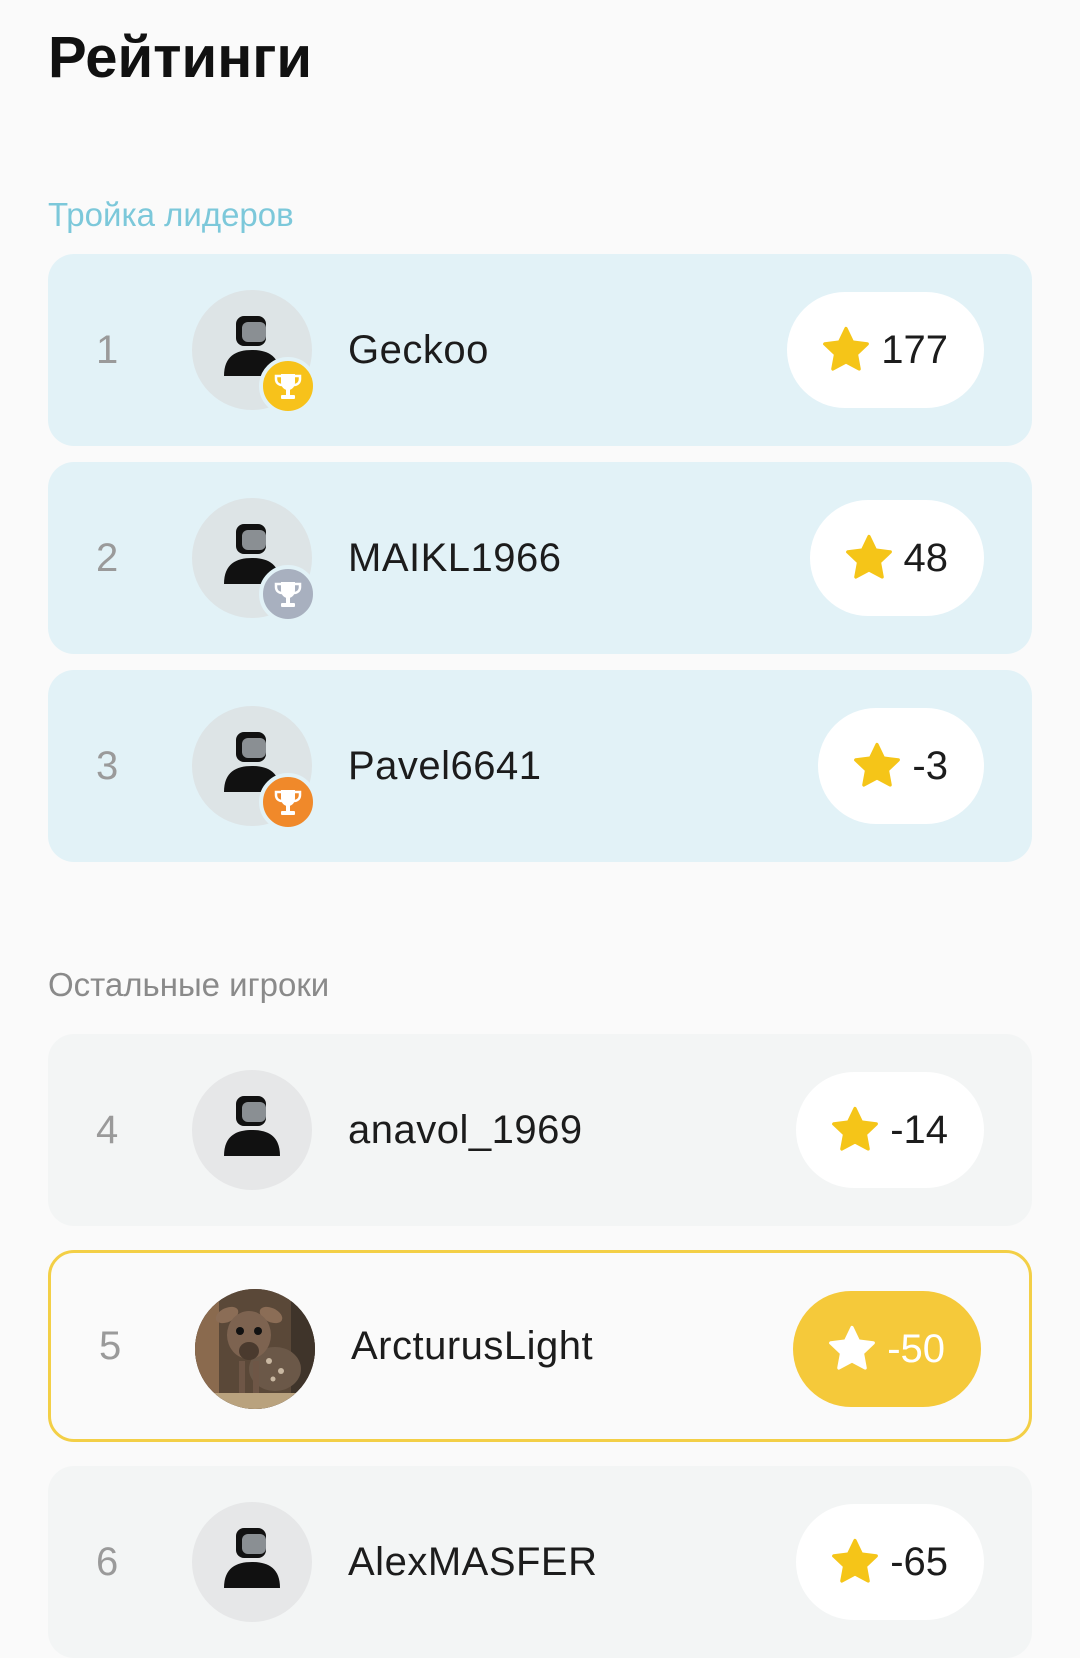 The image size is (1080, 1658). Describe the element at coordinates (916, 1348) in the screenshot. I see `score-value: -50` at that location.